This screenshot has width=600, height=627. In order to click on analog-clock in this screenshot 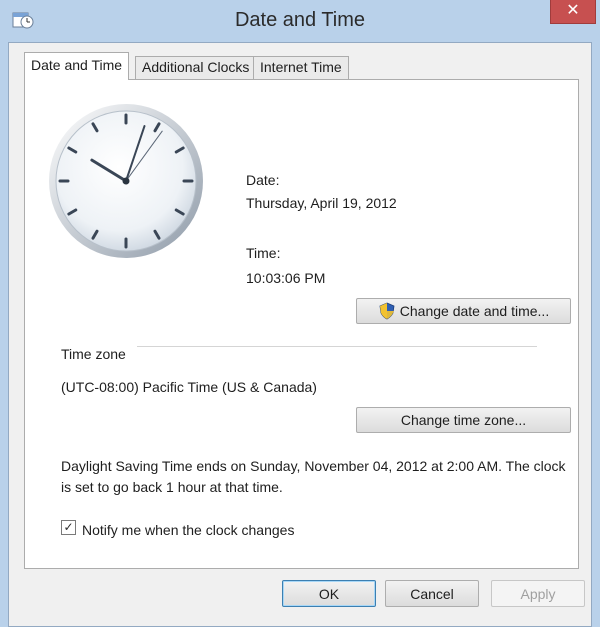, I will do `click(126, 181)`.